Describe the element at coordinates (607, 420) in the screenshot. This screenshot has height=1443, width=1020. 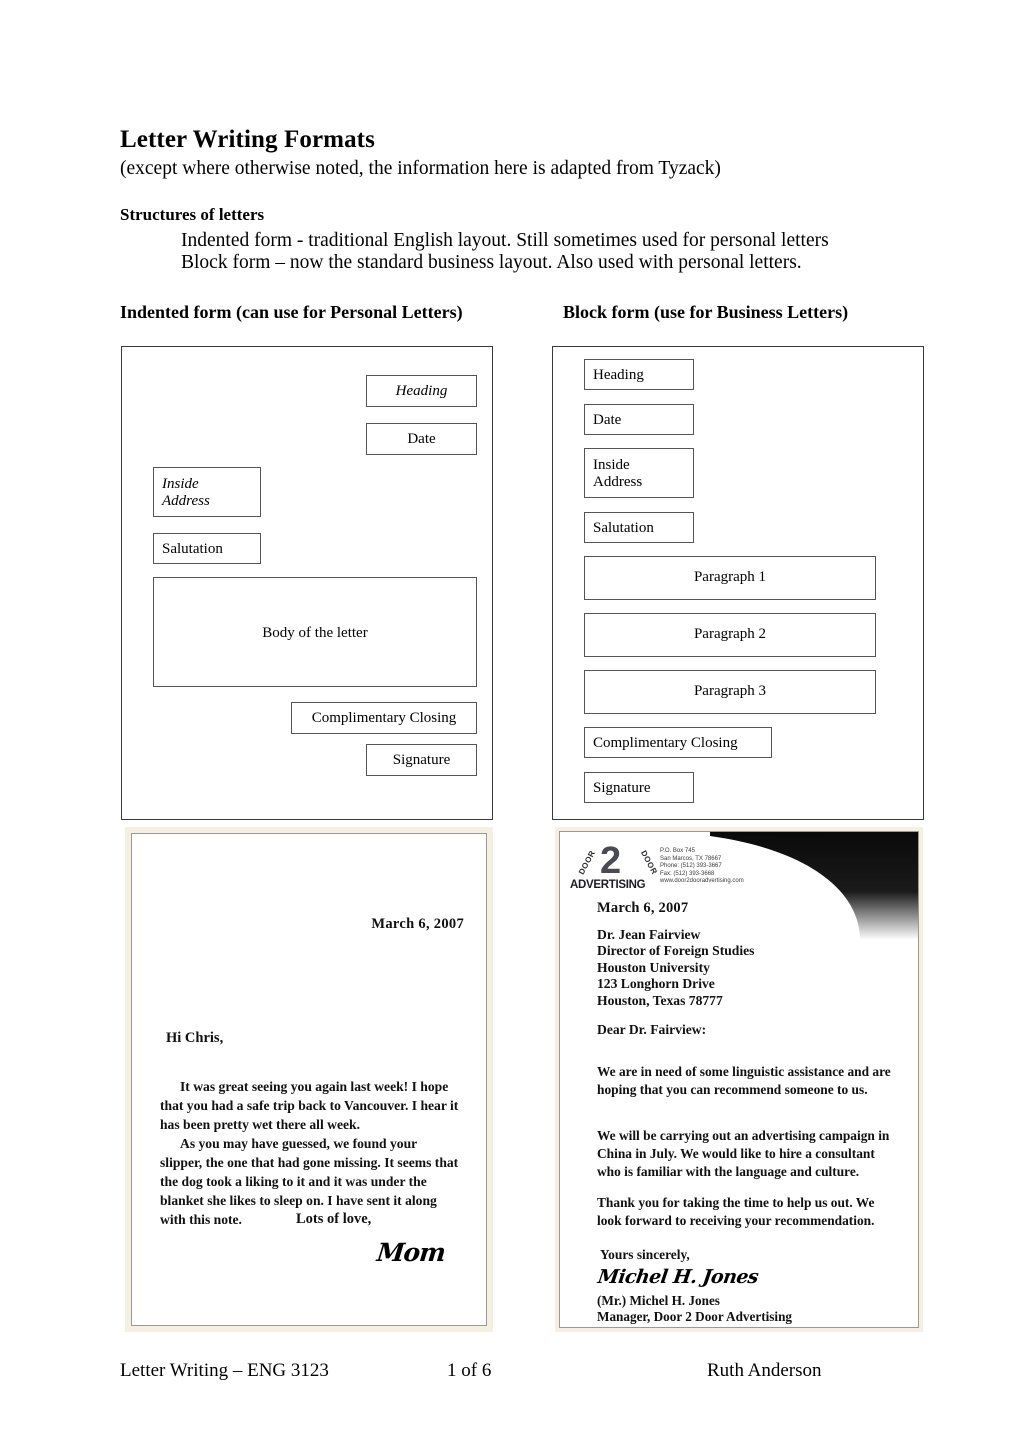
I see `diagram-block-box-date-label: Date` at that location.